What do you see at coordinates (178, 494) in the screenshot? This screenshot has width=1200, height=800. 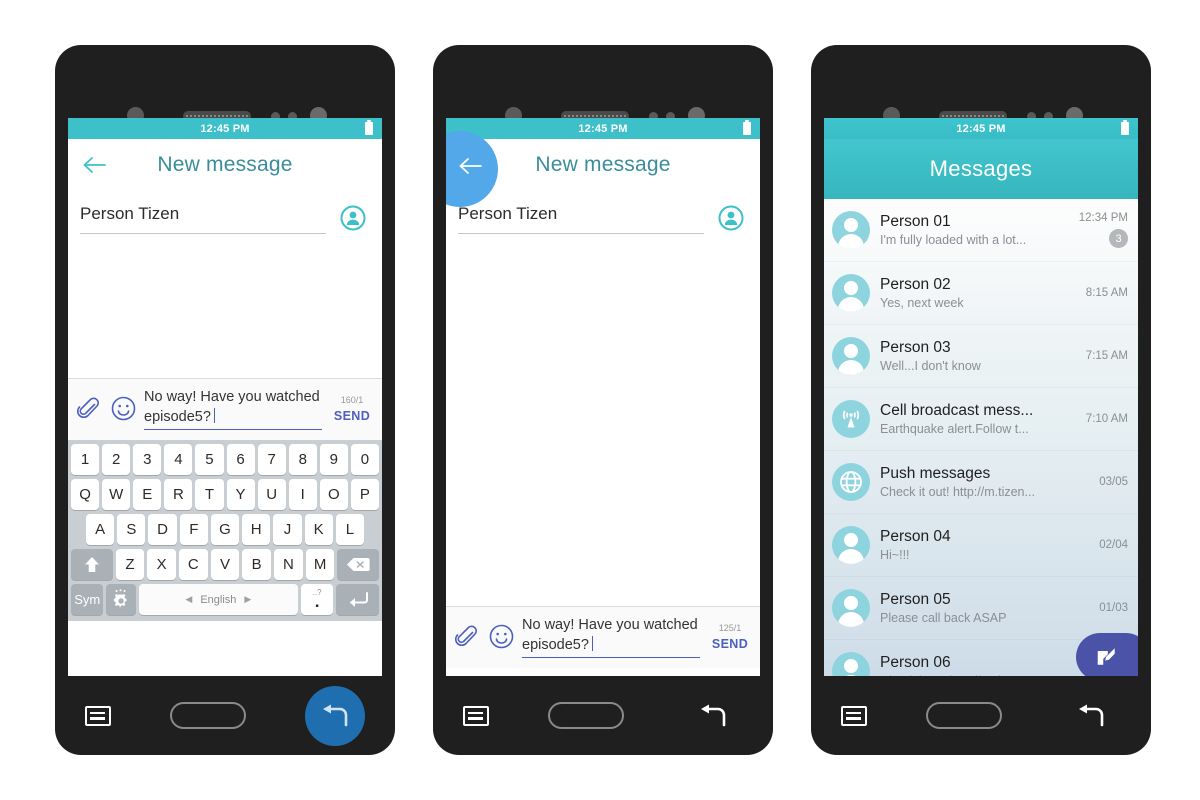 I see `key-r: R` at bounding box center [178, 494].